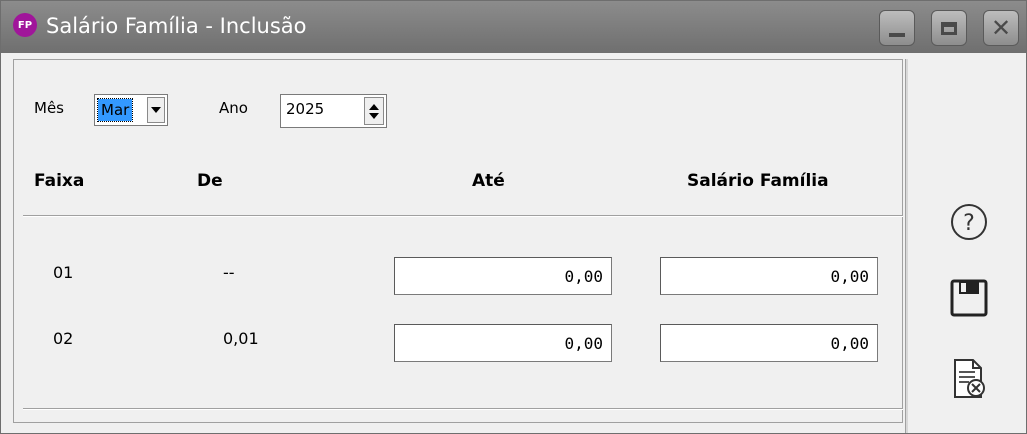 Image resolution: width=1027 pixels, height=434 pixels. Describe the element at coordinates (233, 108) in the screenshot. I see `year-label: Ano` at that location.